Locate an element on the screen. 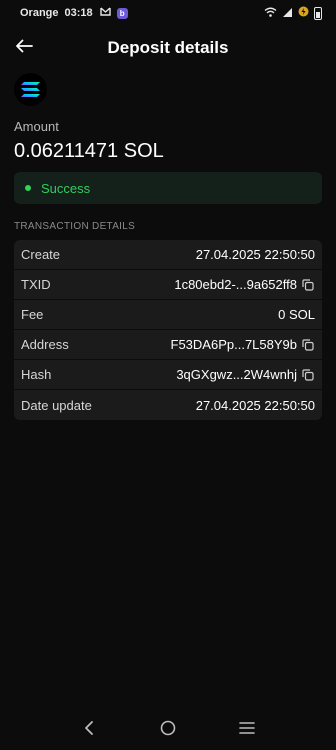  status-time: 03:18 is located at coordinates (78, 13).